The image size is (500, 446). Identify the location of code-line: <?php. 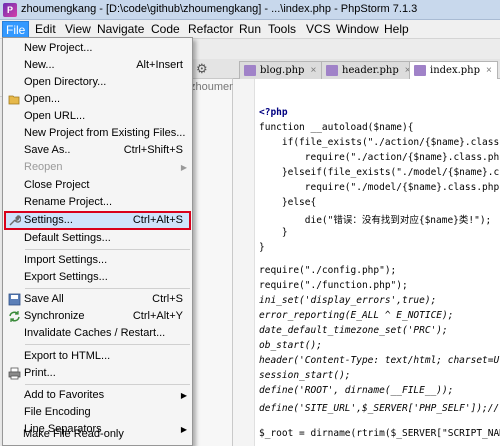
(273, 112).